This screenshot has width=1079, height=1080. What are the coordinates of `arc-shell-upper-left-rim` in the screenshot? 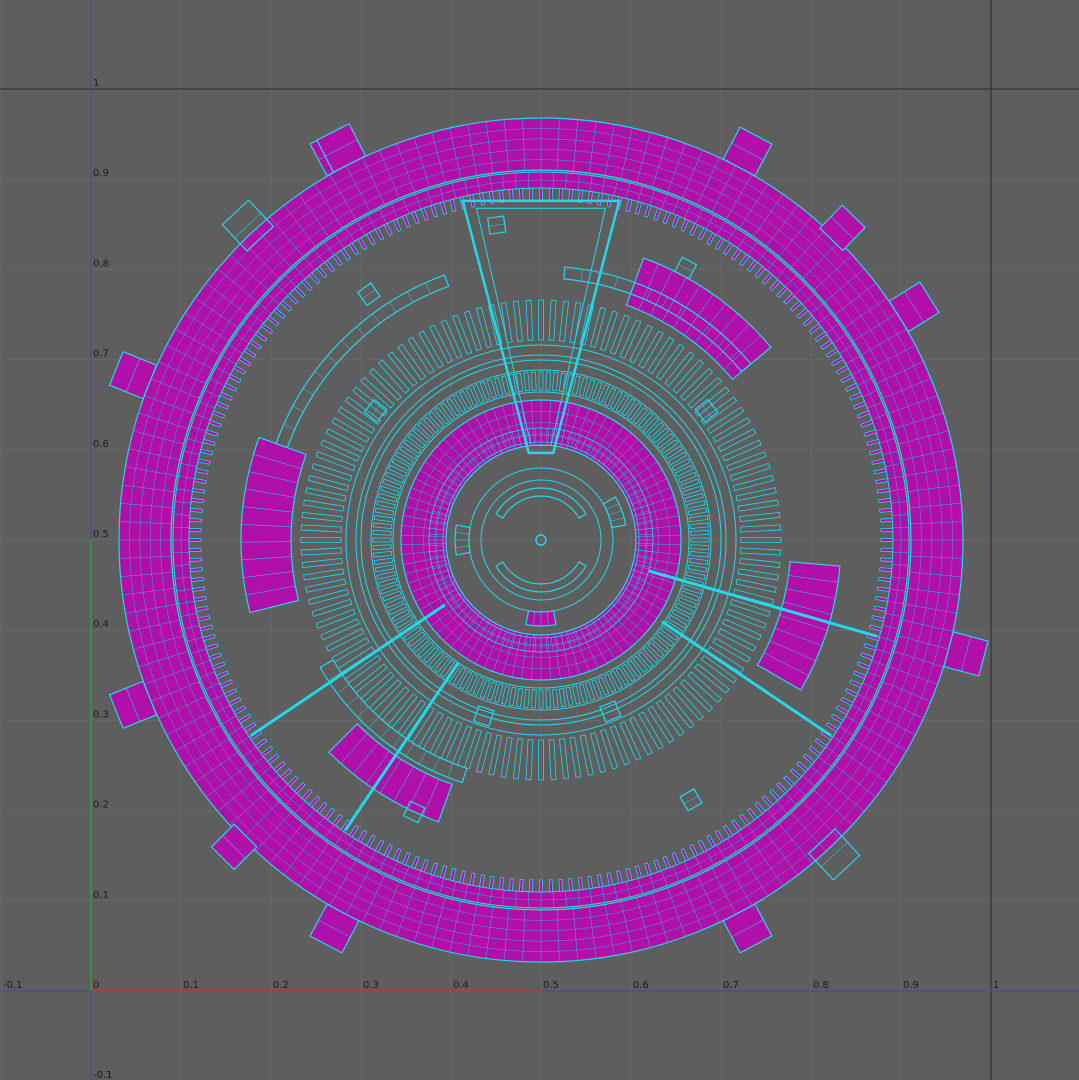 It's located at (362, 361).